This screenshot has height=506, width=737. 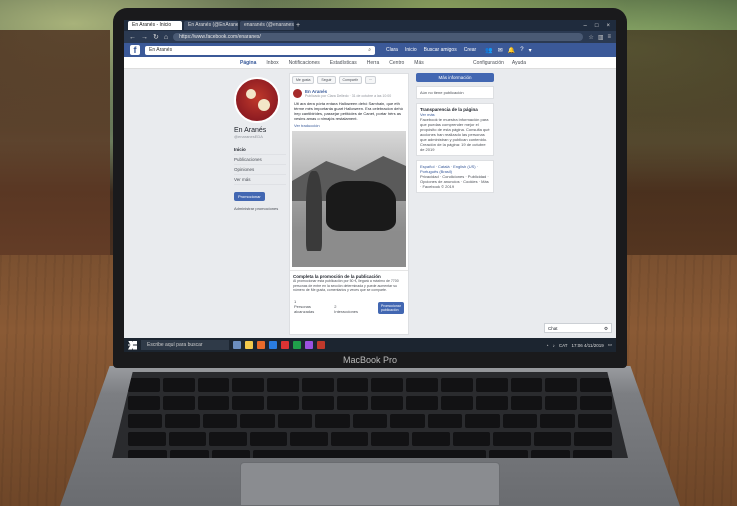 I want to click on search-value: En Aranés, so click(x=161, y=49).